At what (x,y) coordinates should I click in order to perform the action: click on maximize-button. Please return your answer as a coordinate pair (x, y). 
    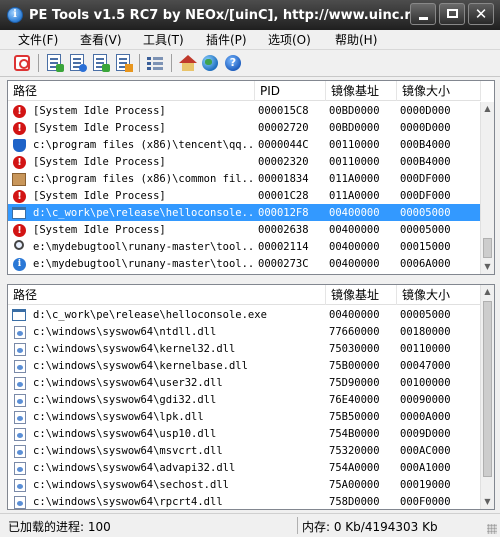
    Looking at the image, I should click on (452, 14).